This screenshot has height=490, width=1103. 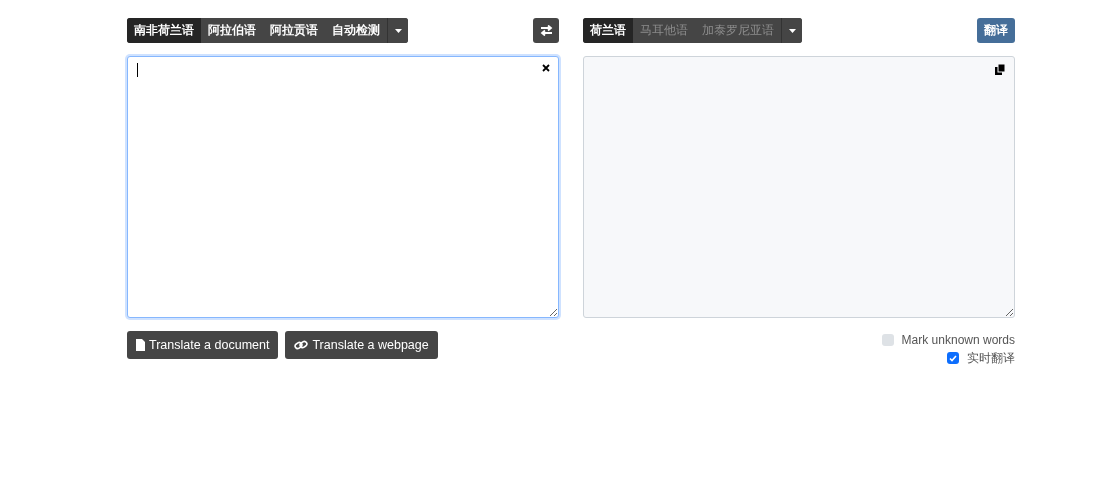 I want to click on action-button: Translate a document, so click(x=203, y=345).